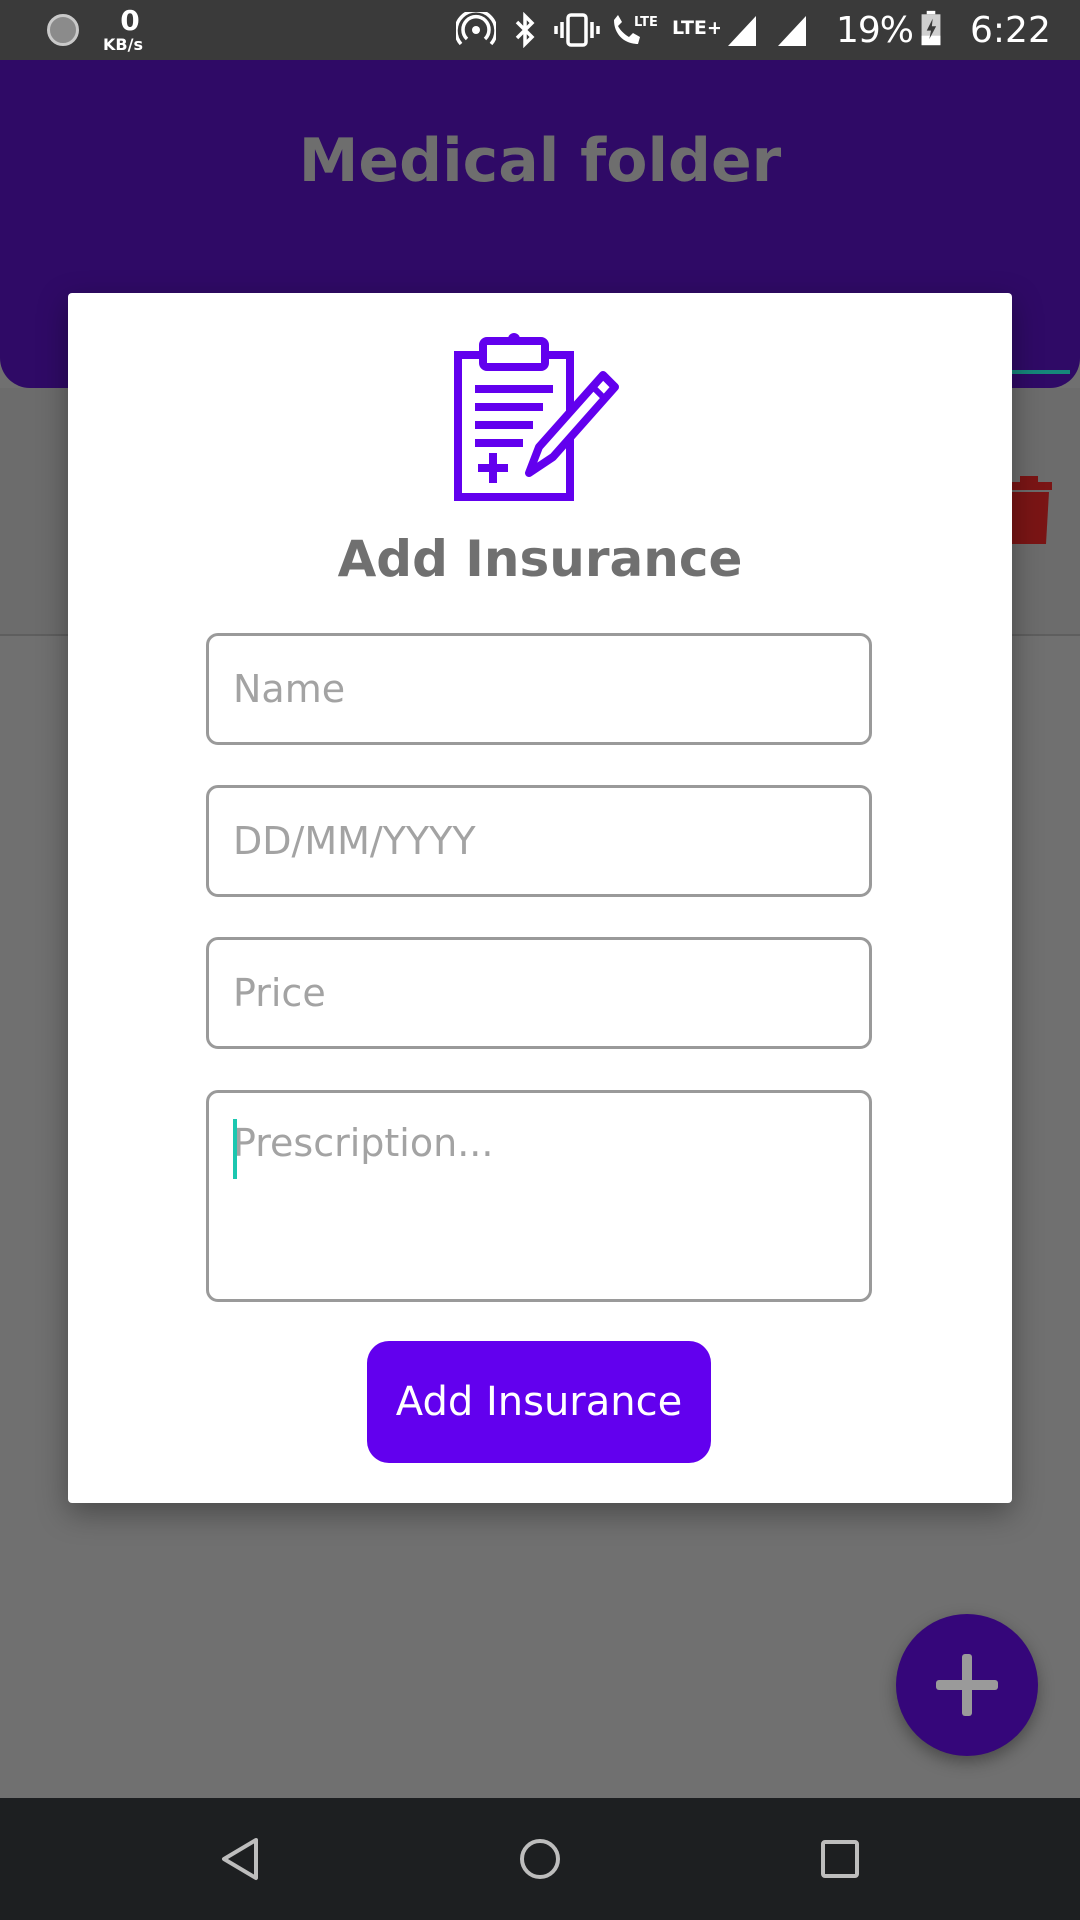  Describe the element at coordinates (840, 1859) in the screenshot. I see `recents-icon` at that location.